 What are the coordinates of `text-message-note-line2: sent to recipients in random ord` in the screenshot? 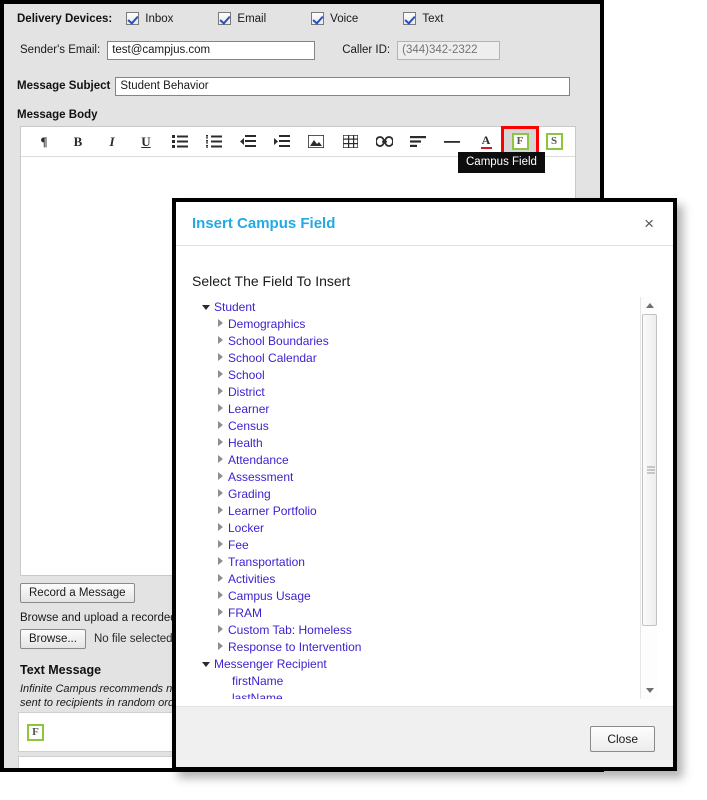 It's located at (97, 703).